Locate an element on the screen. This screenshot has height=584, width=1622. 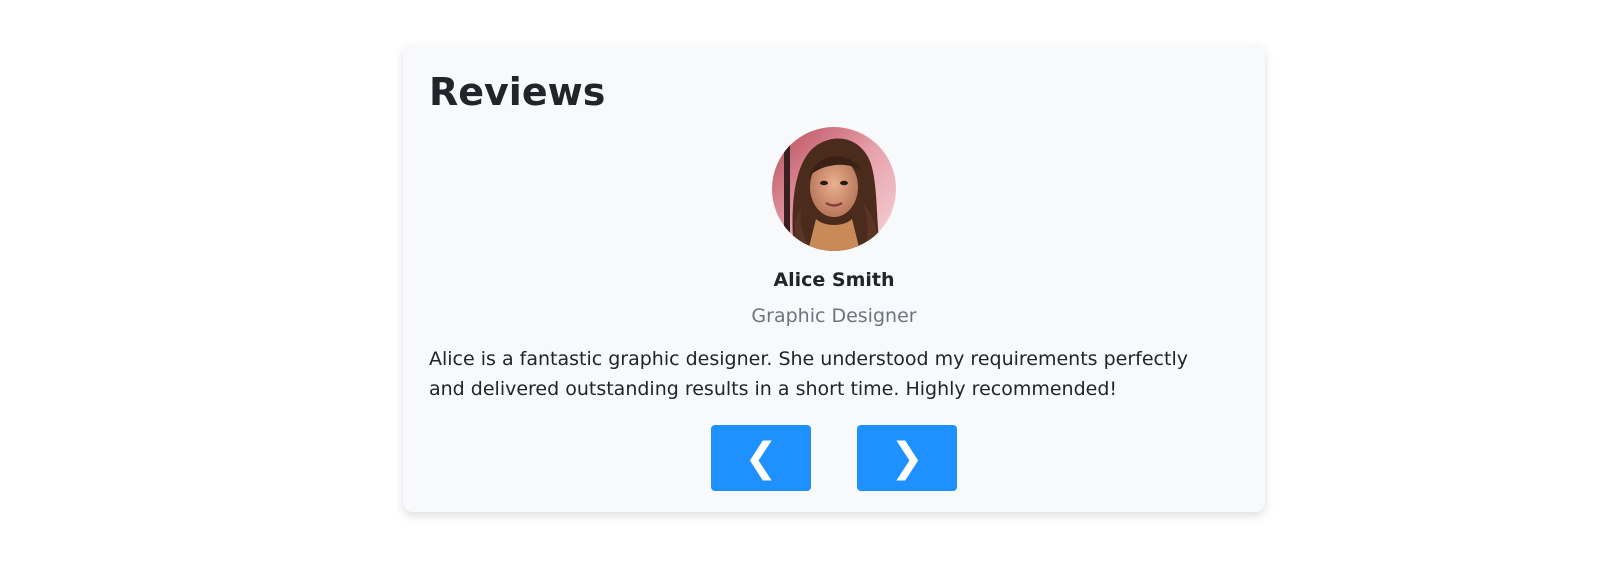
chevron-right-icon: ❯ is located at coordinates (907, 458).